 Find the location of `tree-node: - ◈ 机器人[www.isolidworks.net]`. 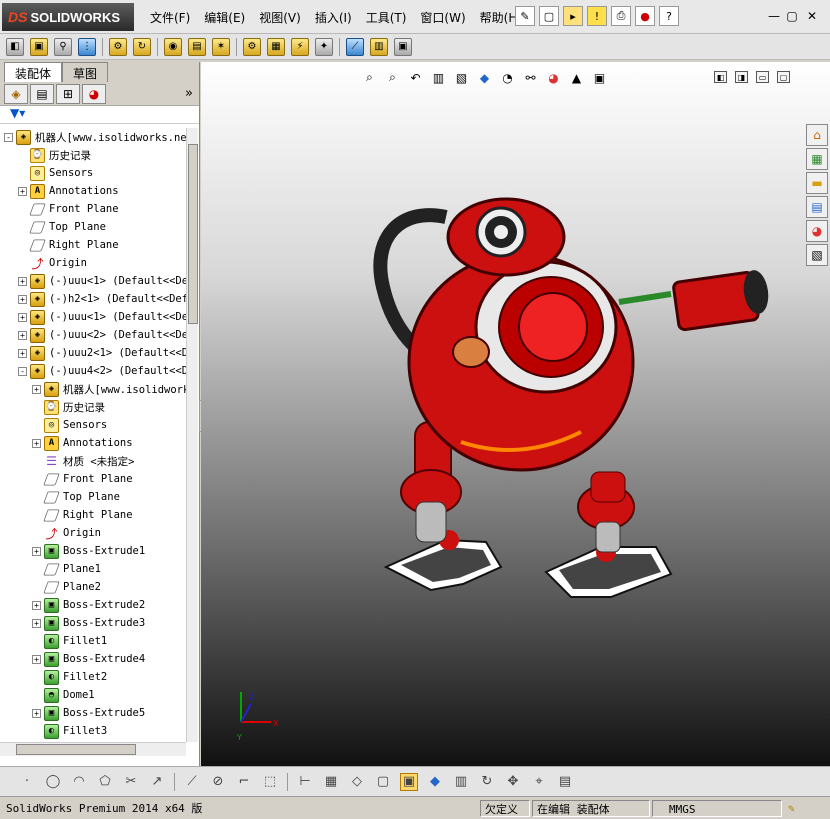

tree-node: - ◈ 机器人[www.isolidworks.net] is located at coordinates (95, 137).